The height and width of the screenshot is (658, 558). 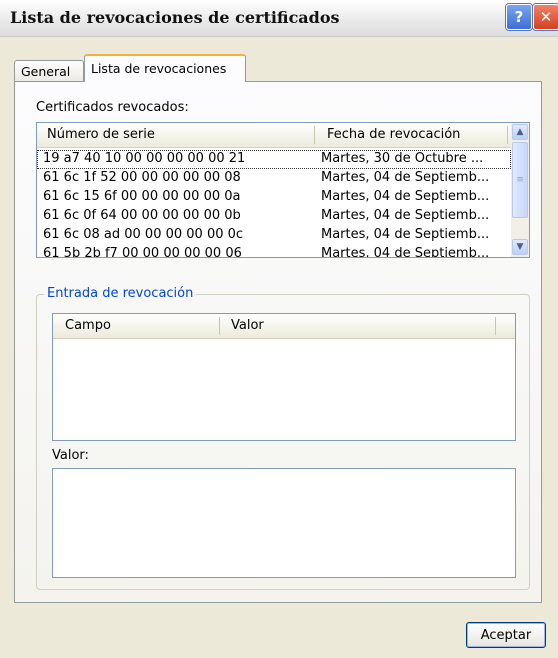 I want to click on entry-list-header: Campo Valor, so click(x=284, y=326).